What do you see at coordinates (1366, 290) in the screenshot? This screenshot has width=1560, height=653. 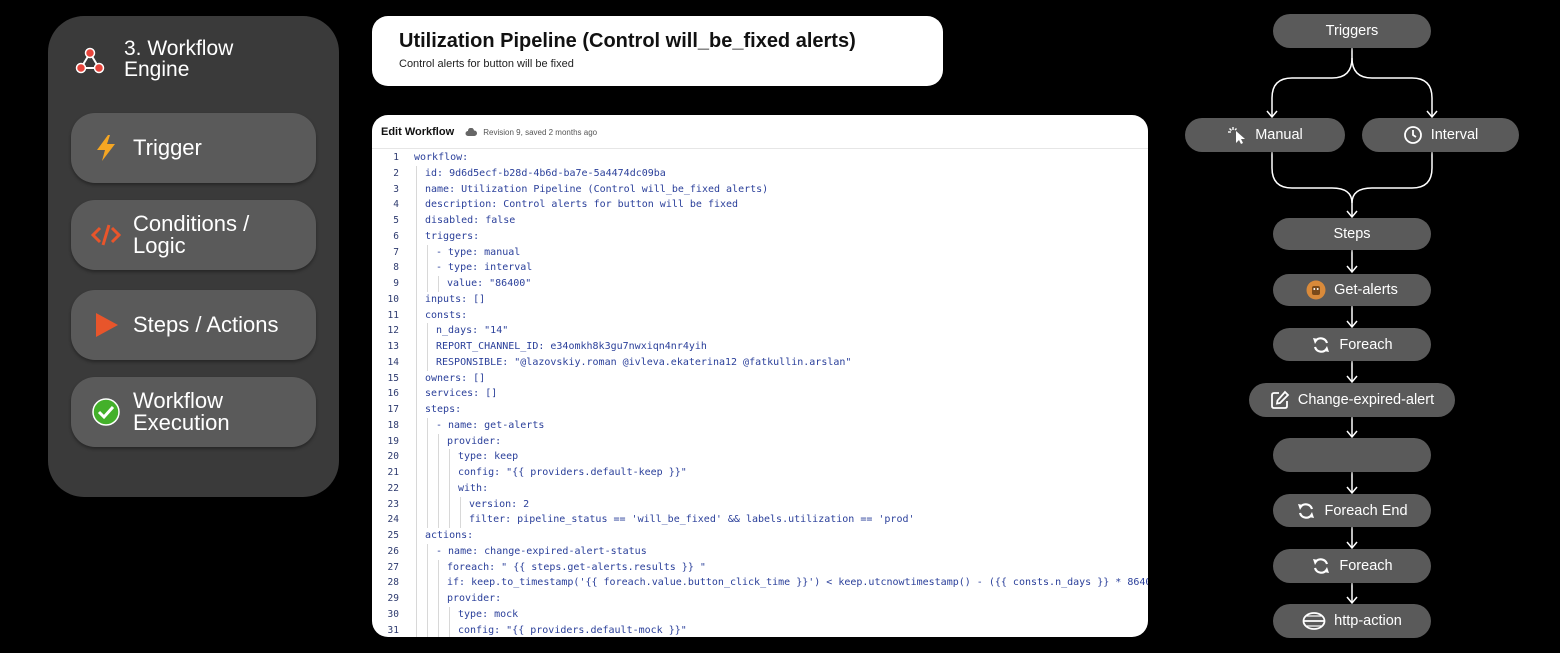 I see `node-label: Get-alerts` at bounding box center [1366, 290].